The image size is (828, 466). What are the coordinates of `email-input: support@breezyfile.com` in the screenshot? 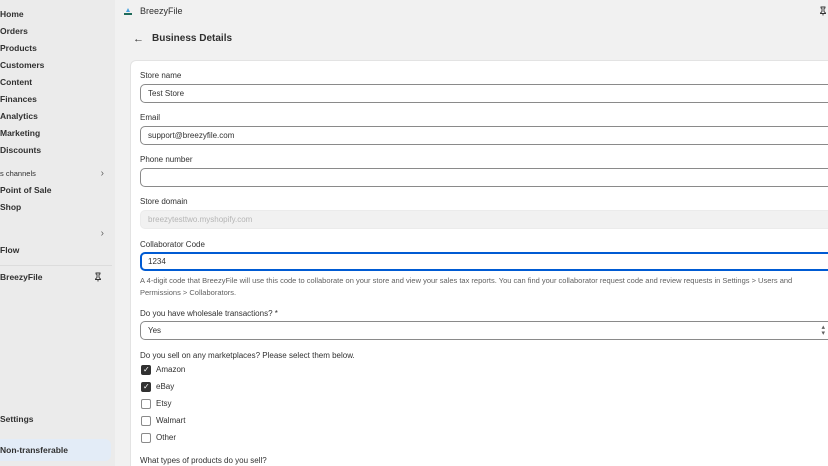 It's located at (484, 135).